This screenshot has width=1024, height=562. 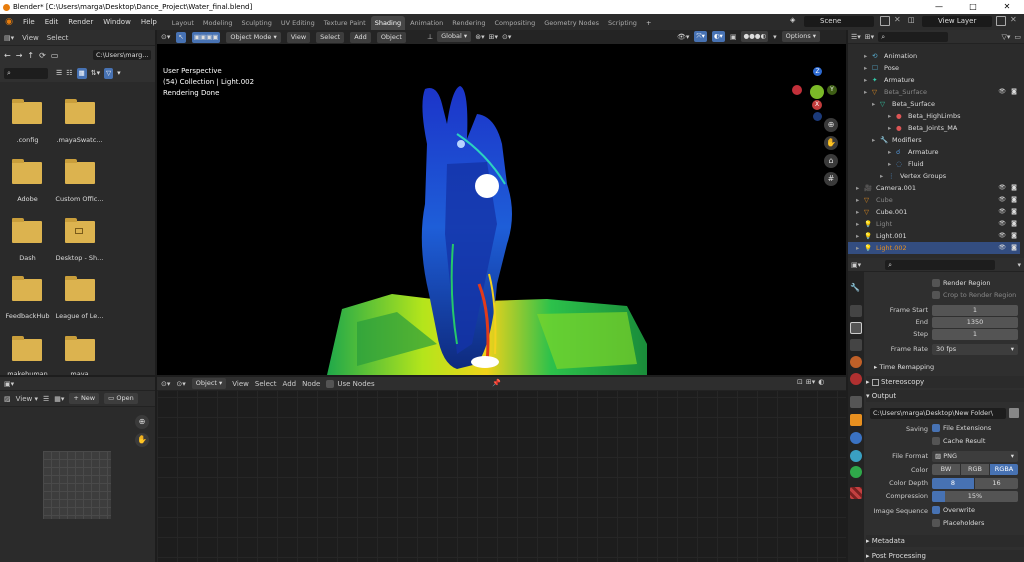 What do you see at coordinates (945, 382) in the screenshot?
I see `stereoscopy-panel: ▸ Stereoscopy` at bounding box center [945, 382].